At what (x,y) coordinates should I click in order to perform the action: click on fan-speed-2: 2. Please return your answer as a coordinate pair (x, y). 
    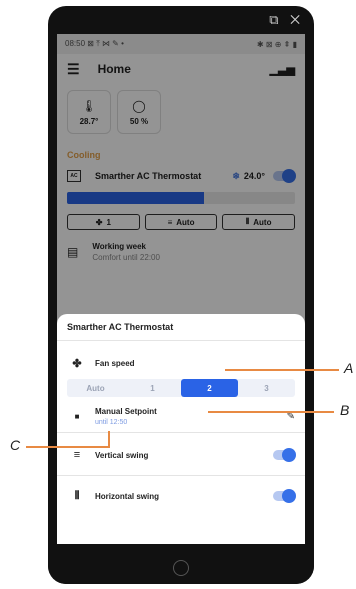
    Looking at the image, I should click on (209, 388).